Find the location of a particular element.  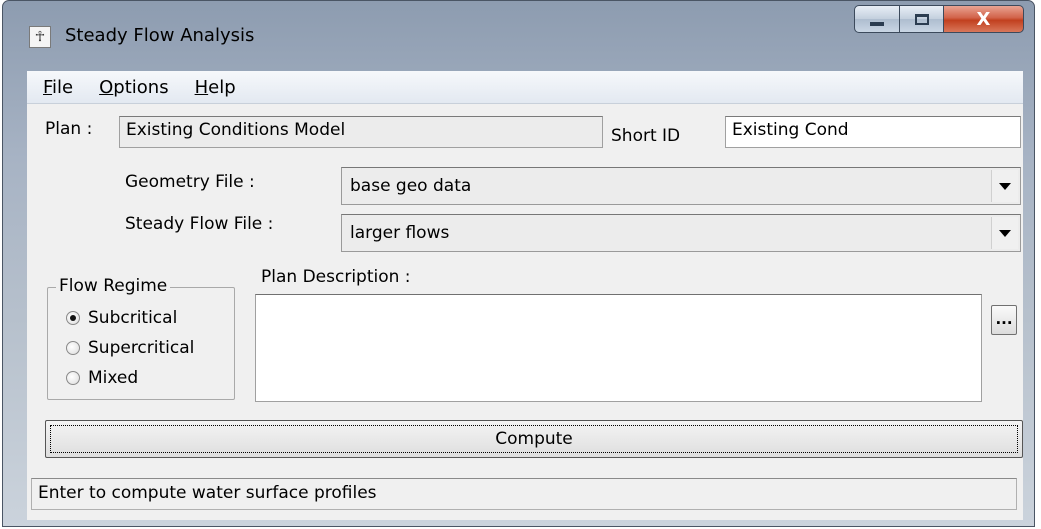

compute-button: Compute is located at coordinates (534, 439).